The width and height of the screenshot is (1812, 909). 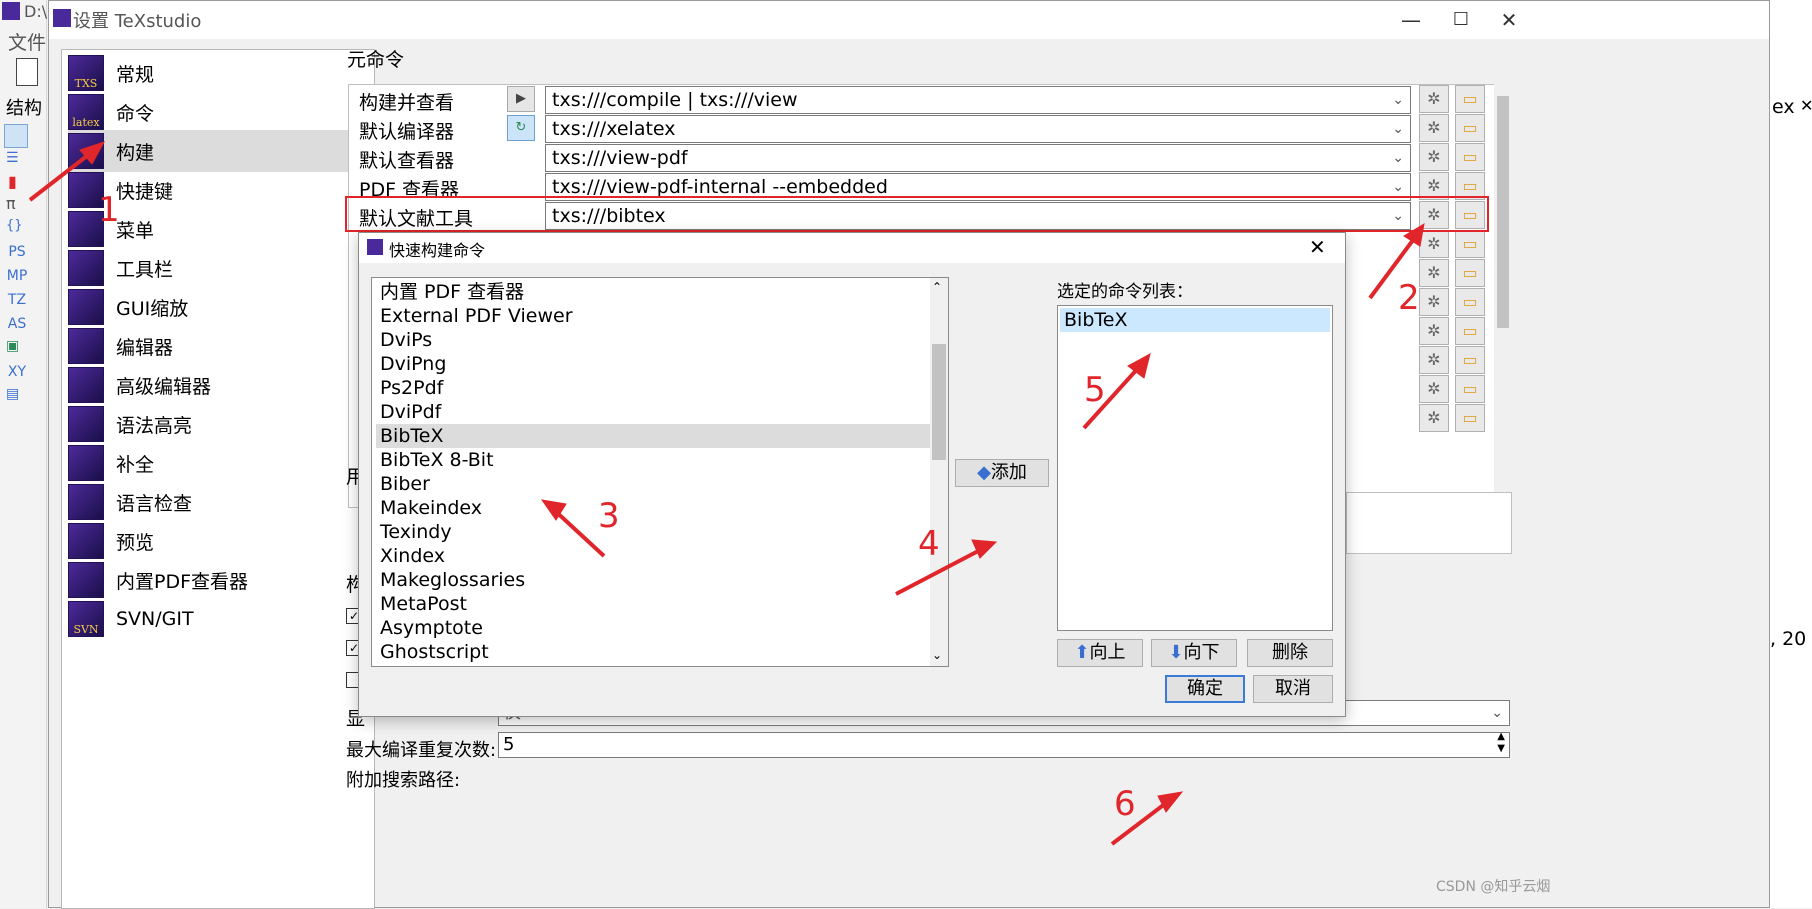 I want to click on annotation-number-5: 5, so click(x=1095, y=390).